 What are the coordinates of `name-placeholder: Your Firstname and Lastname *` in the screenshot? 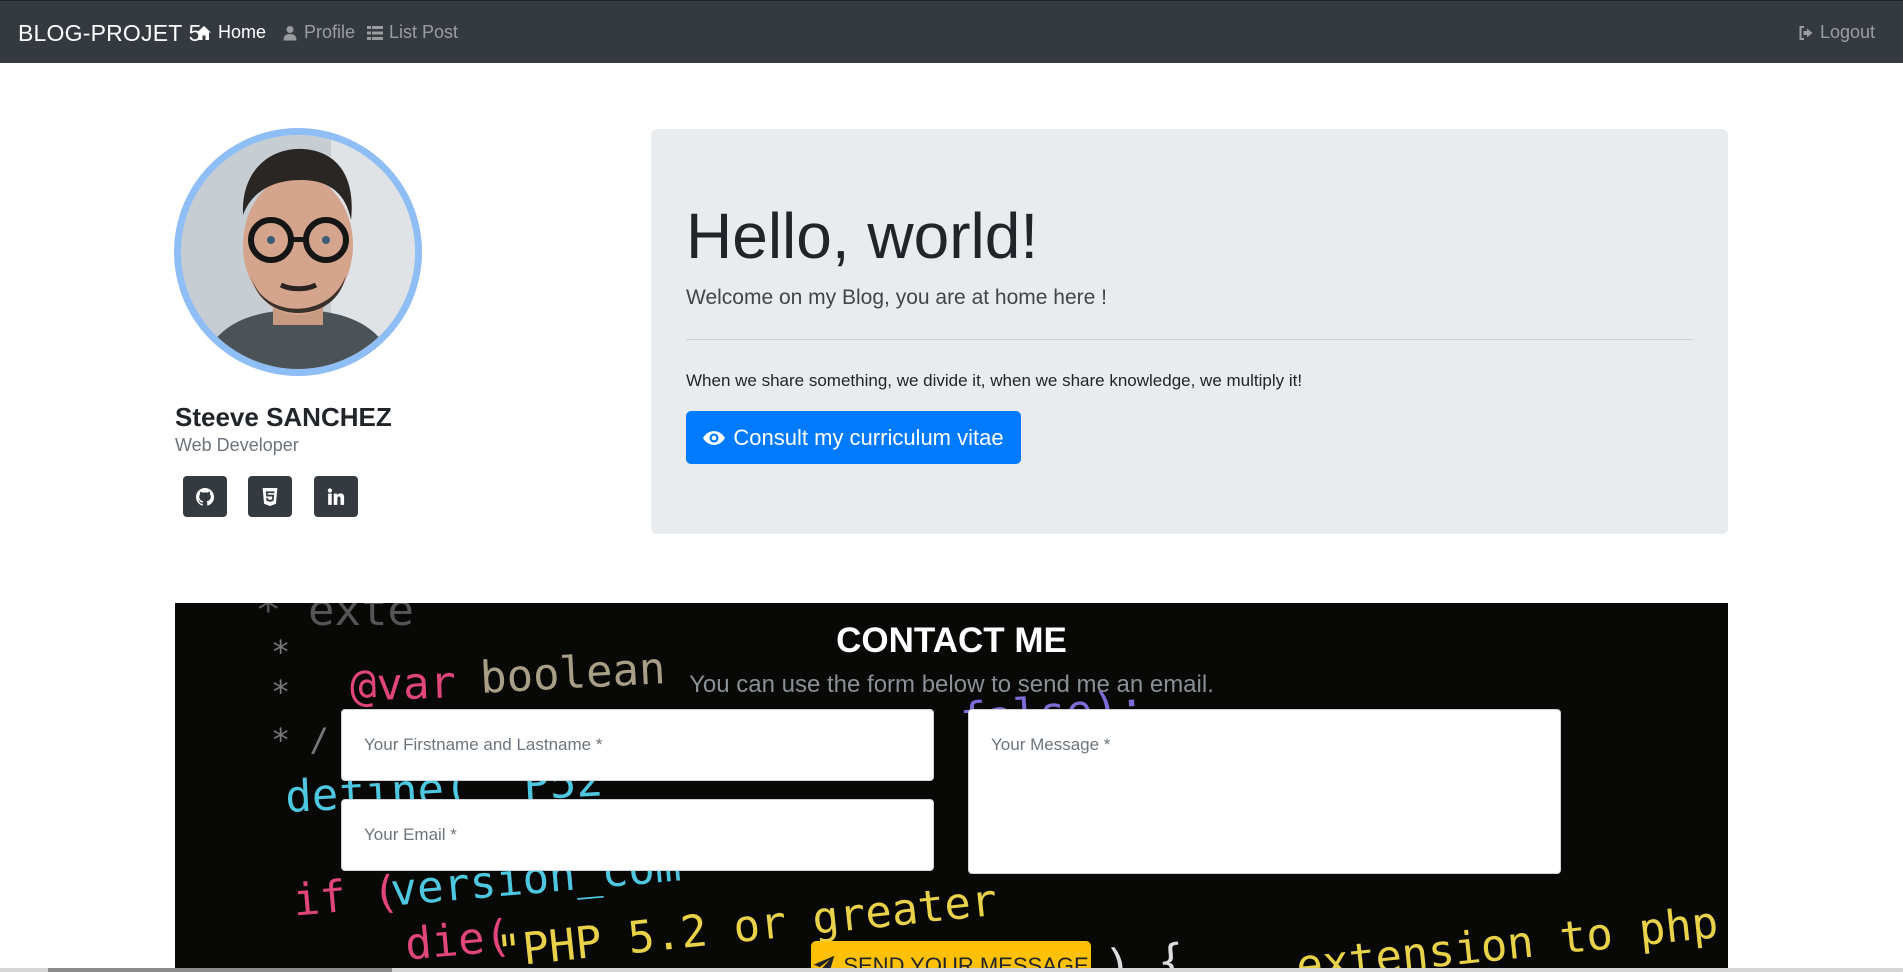 It's located at (483, 744).